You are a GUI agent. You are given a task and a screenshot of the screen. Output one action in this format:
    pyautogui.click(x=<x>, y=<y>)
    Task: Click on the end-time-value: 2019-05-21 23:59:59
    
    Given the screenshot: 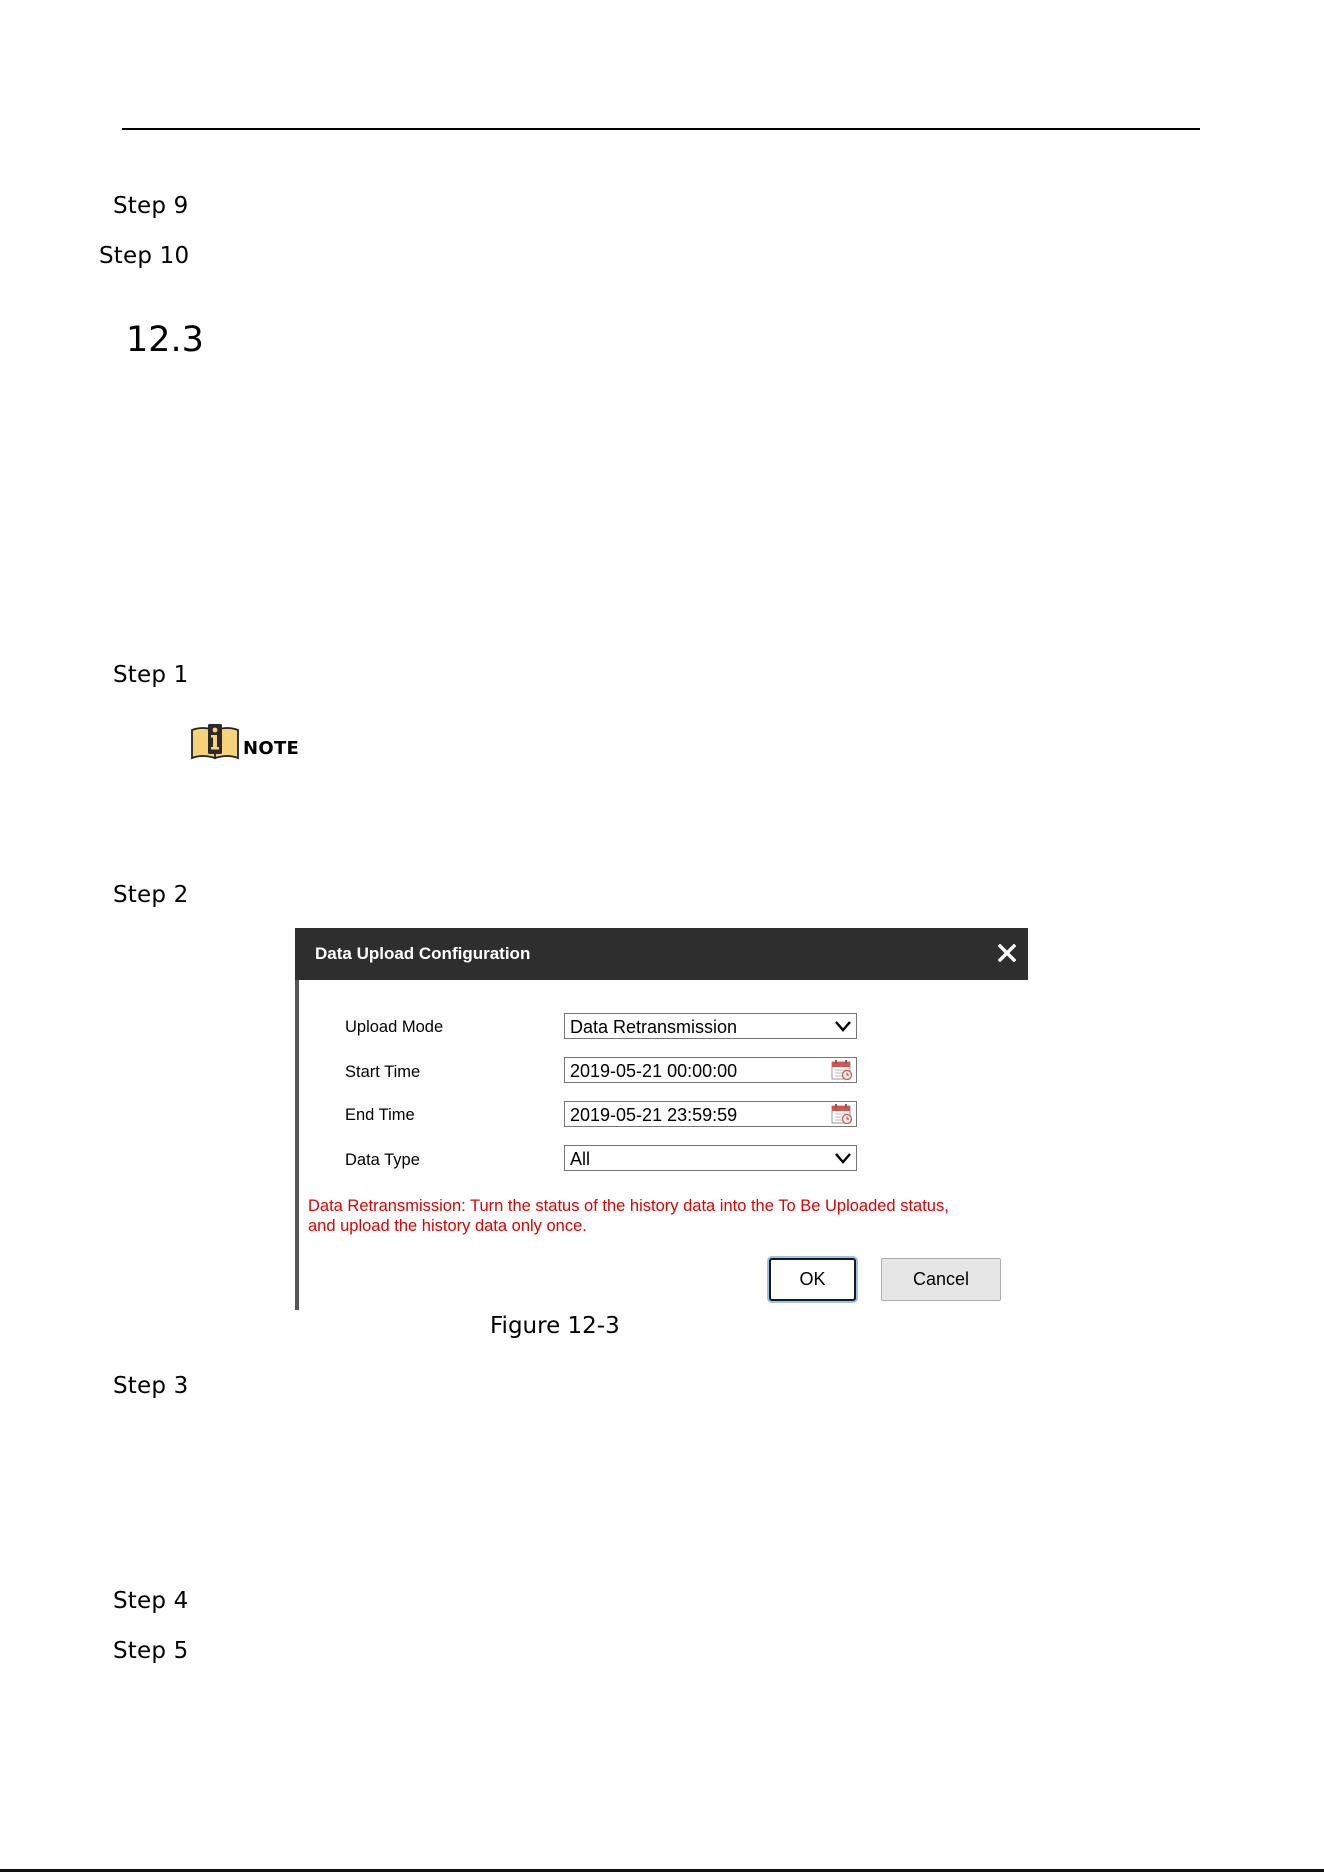 What is the action you would take?
    pyautogui.click(x=654, y=1115)
    